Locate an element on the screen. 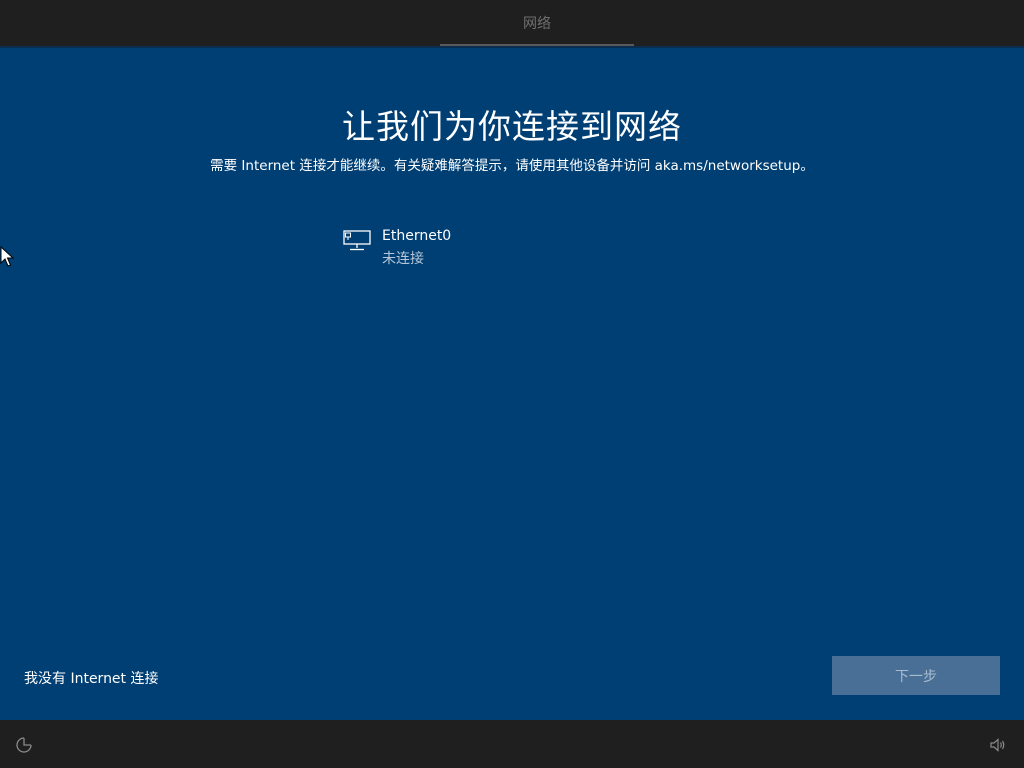 The image size is (1024, 768). mouse-cursor-icon is located at coordinates (7, 256).